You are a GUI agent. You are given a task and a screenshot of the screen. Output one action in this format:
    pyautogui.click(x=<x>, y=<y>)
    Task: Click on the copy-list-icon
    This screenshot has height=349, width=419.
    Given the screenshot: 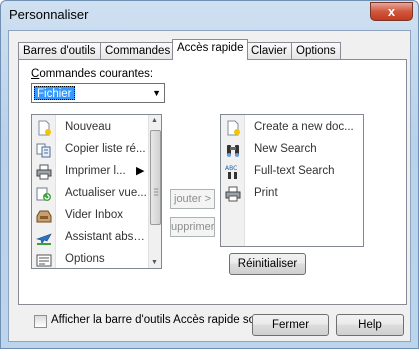 What is the action you would take?
    pyautogui.click(x=44, y=150)
    